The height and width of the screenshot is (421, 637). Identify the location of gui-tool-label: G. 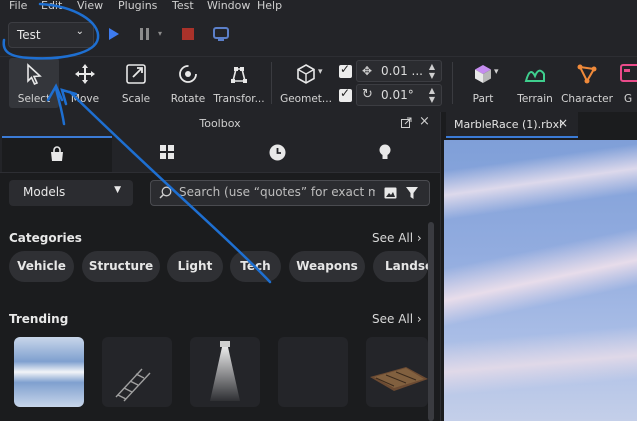
(628, 99).